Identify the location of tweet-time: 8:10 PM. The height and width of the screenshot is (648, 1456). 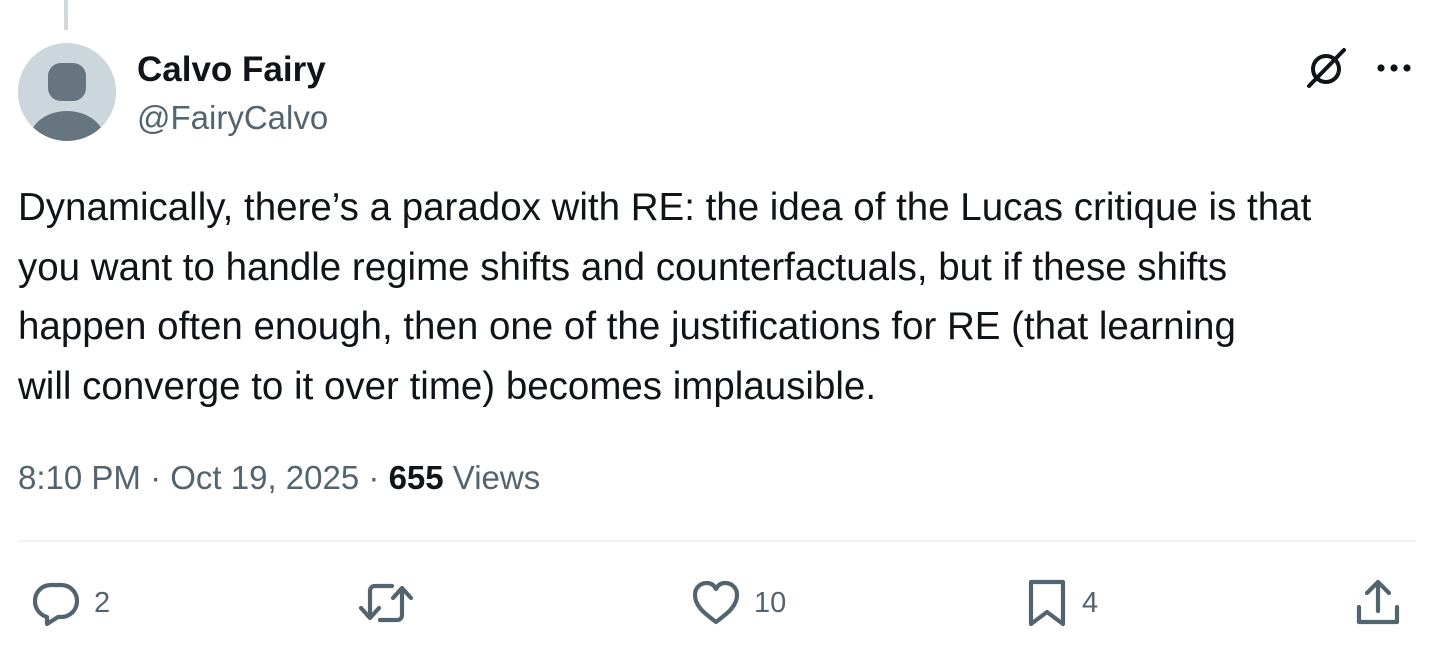
(79, 477).